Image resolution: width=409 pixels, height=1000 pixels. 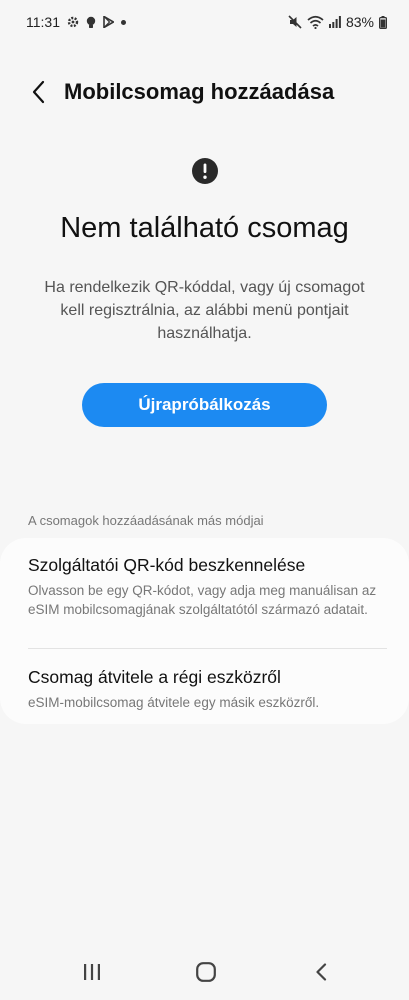 What do you see at coordinates (43, 22) in the screenshot?
I see `status-time: 11:31` at bounding box center [43, 22].